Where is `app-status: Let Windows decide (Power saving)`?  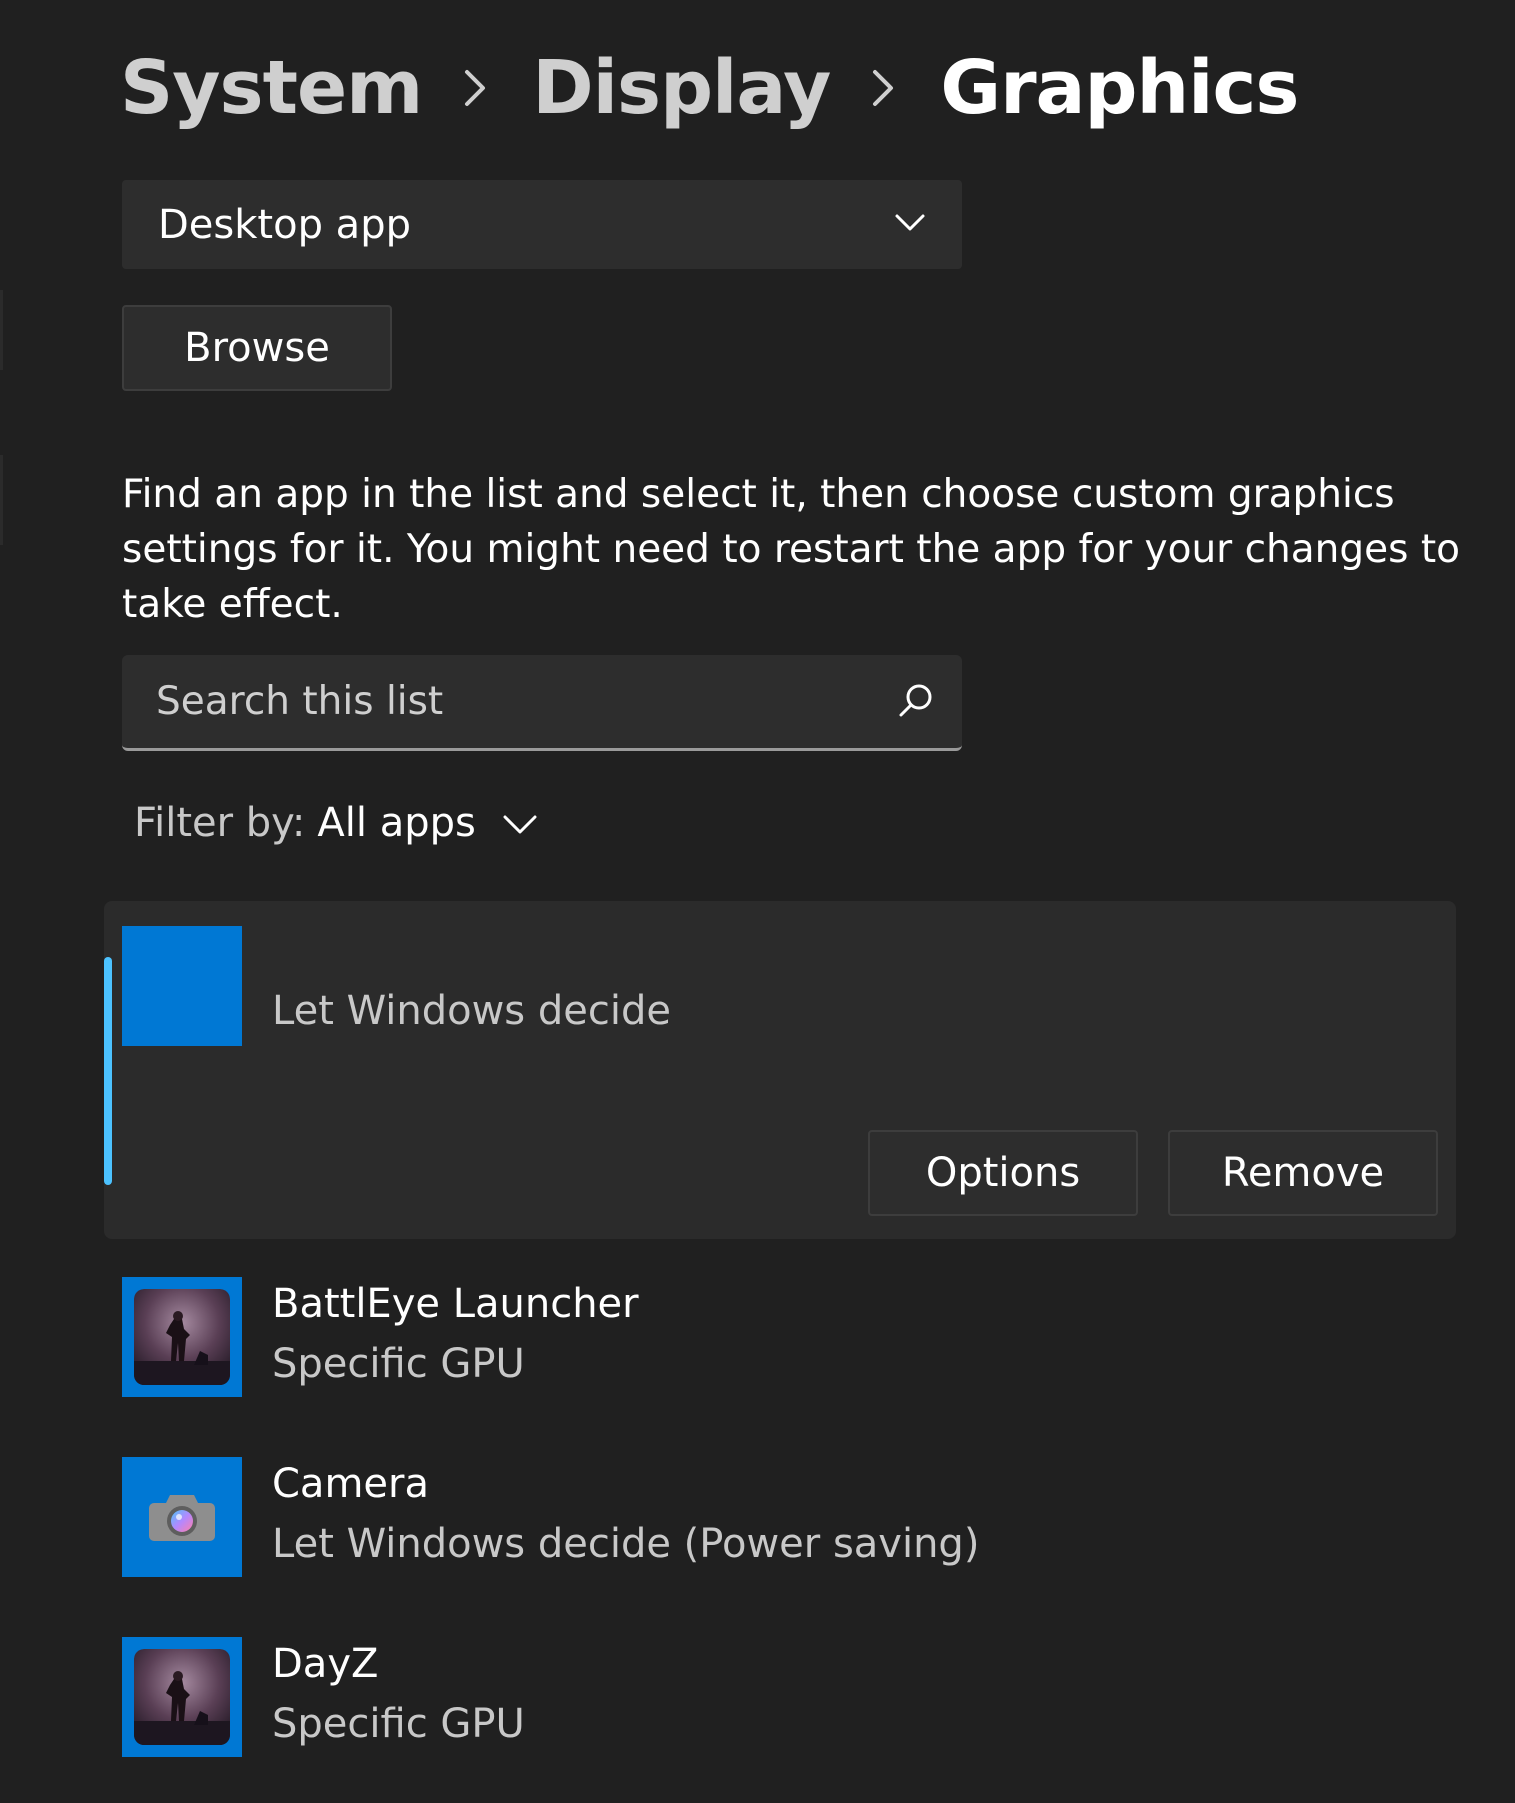 app-status: Let Windows decide (Power saving) is located at coordinates (626, 1544).